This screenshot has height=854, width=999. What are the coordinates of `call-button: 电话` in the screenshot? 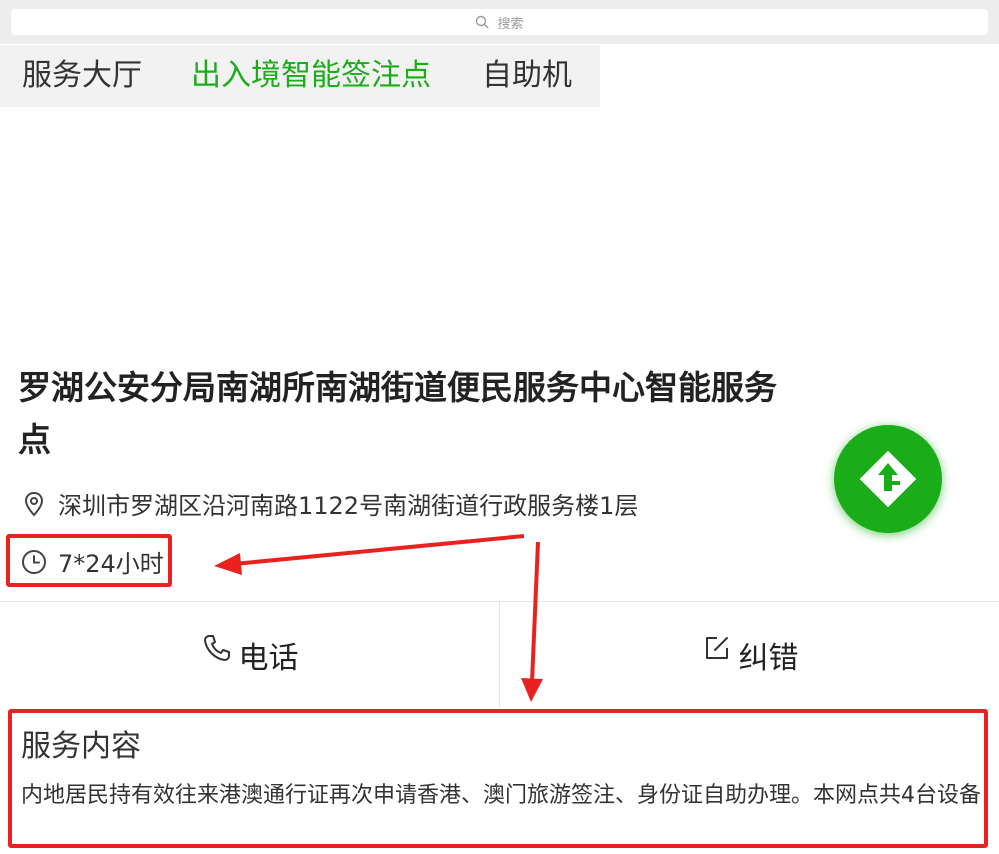 It's located at (249, 655).